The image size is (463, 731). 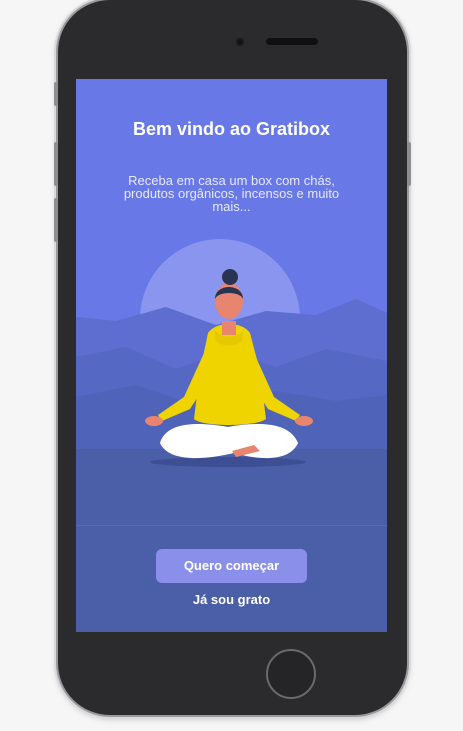 What do you see at coordinates (292, 41) in the screenshot?
I see `speaker-grille` at bounding box center [292, 41].